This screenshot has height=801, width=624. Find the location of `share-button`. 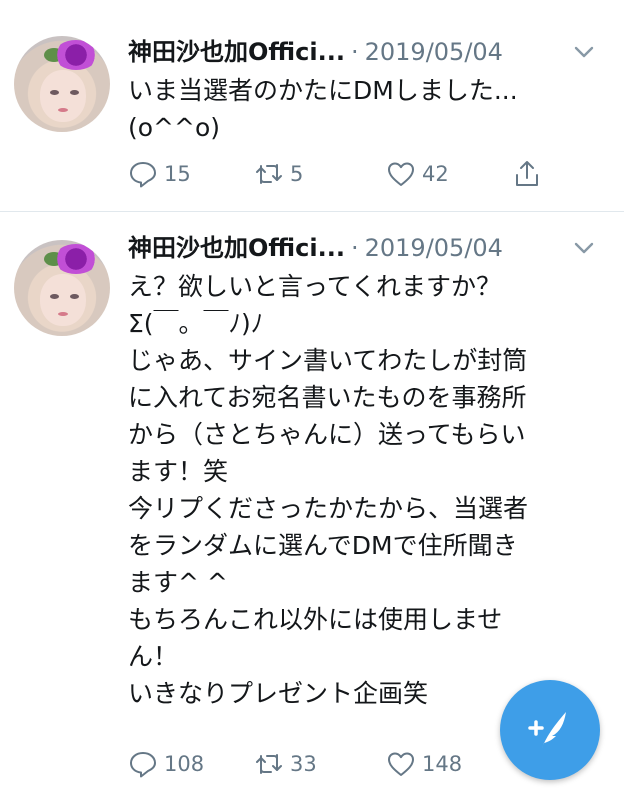

share-button is located at coordinates (530, 174).